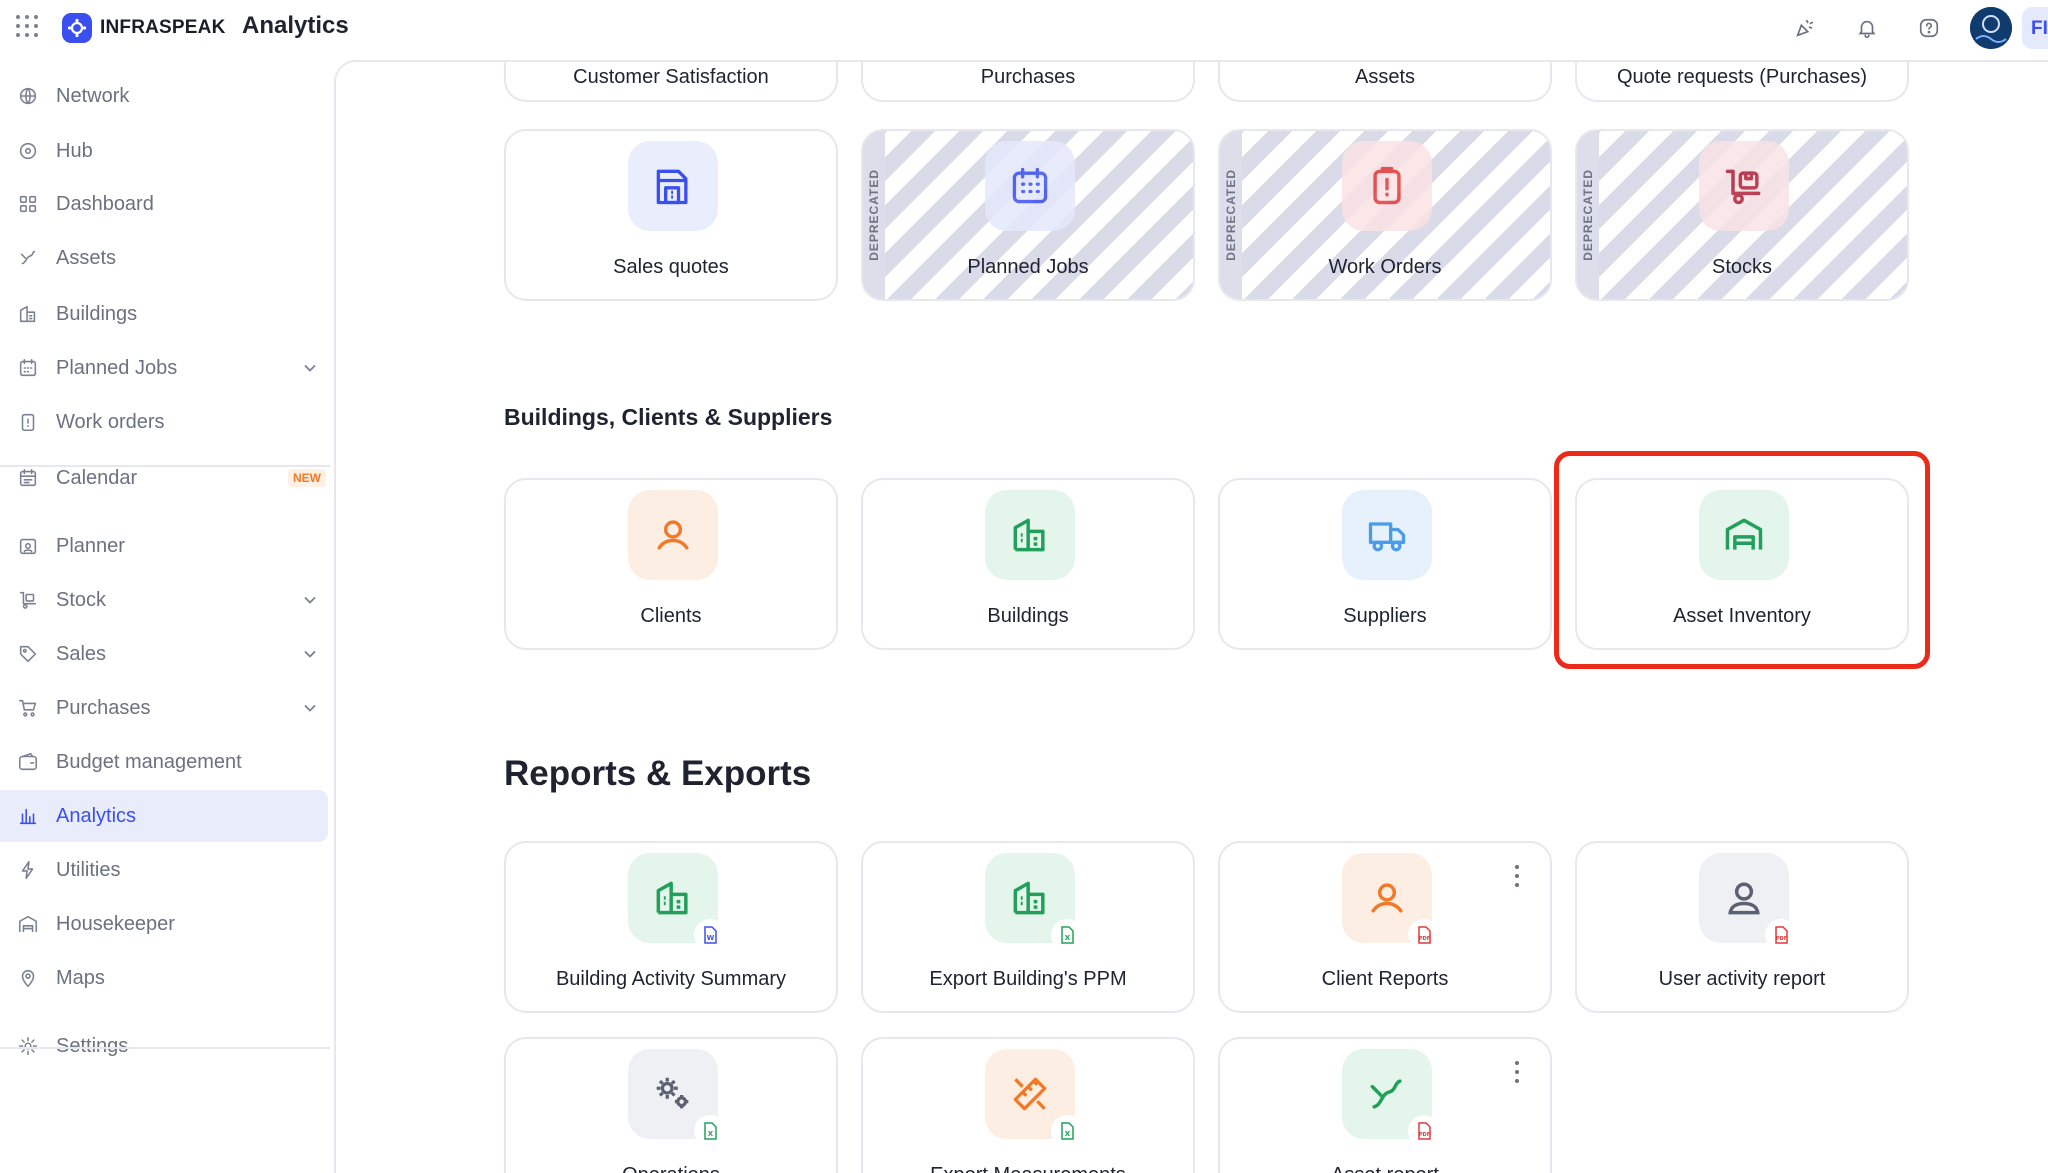 The width and height of the screenshot is (2048, 1173). I want to click on apps-grid-icon, so click(28, 27).